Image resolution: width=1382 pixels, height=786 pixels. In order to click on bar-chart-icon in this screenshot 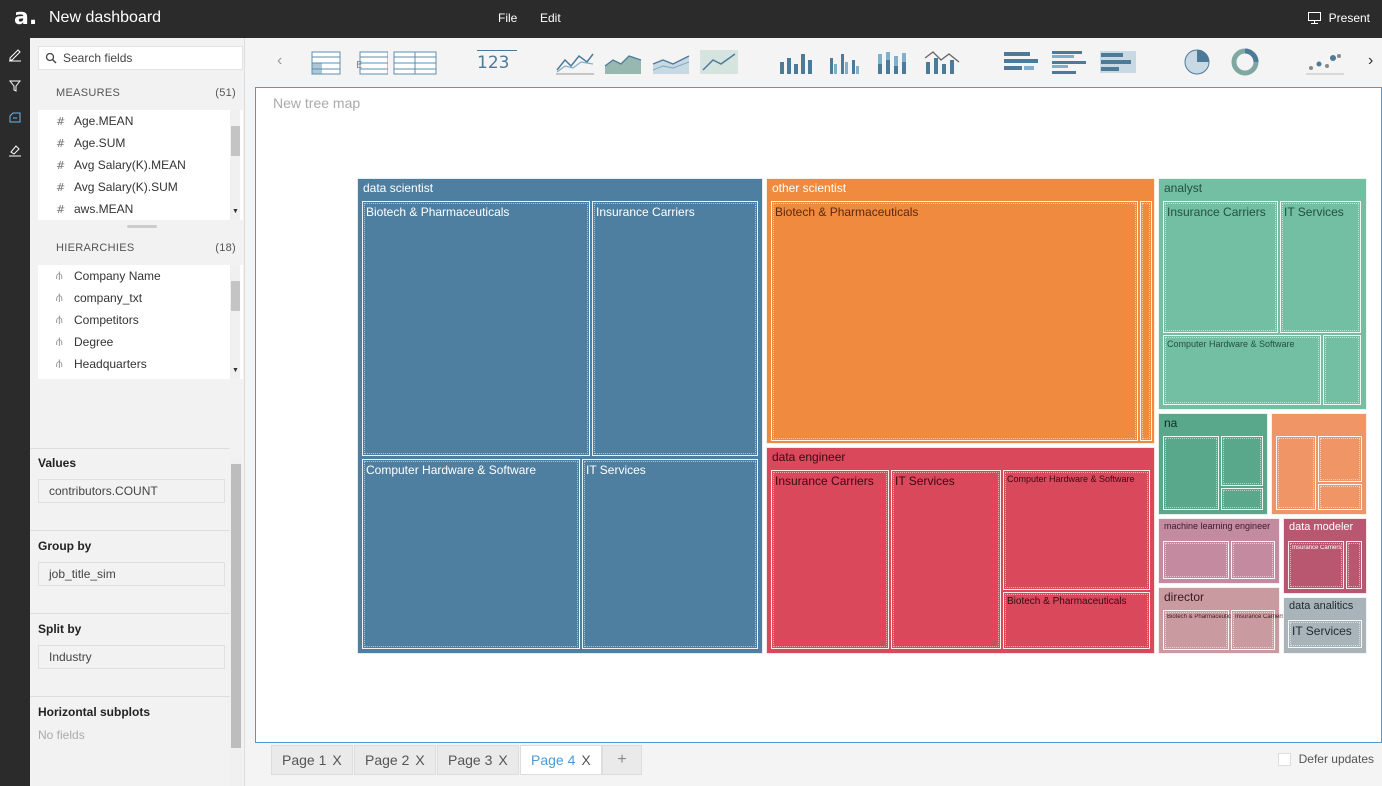, I will do `click(1022, 62)`.